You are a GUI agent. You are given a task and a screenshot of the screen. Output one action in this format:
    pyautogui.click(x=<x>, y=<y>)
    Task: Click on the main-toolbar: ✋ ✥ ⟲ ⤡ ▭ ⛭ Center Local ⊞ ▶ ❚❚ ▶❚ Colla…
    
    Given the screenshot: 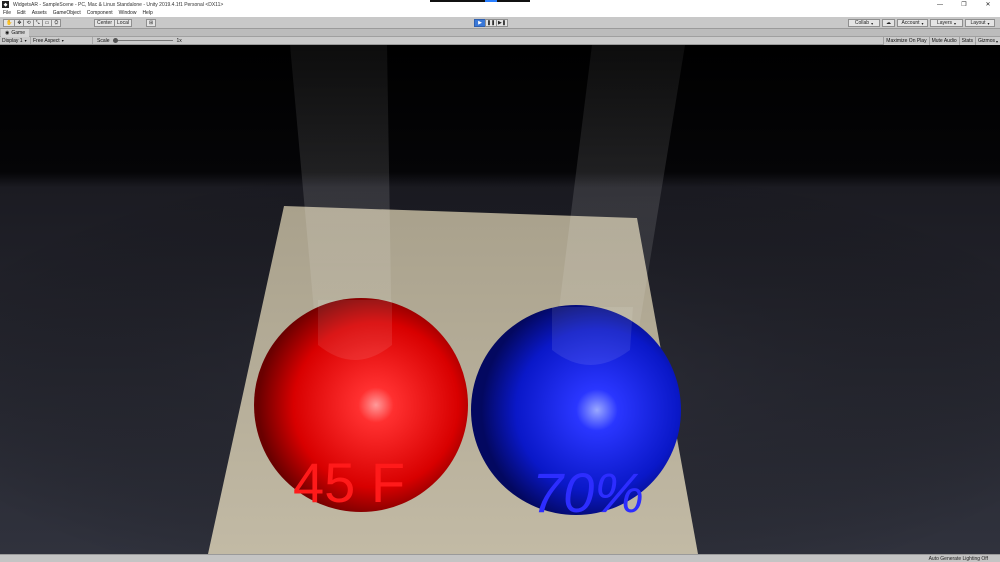 What is the action you would take?
    pyautogui.click(x=500, y=23)
    